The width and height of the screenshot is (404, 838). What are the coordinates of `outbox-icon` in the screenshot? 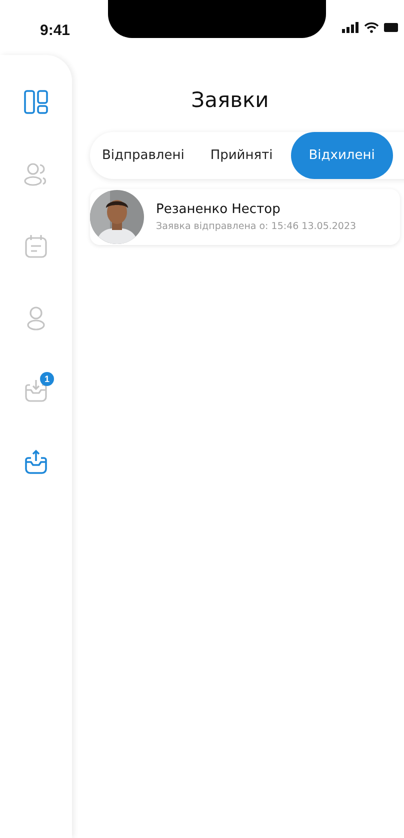 It's located at (36, 462).